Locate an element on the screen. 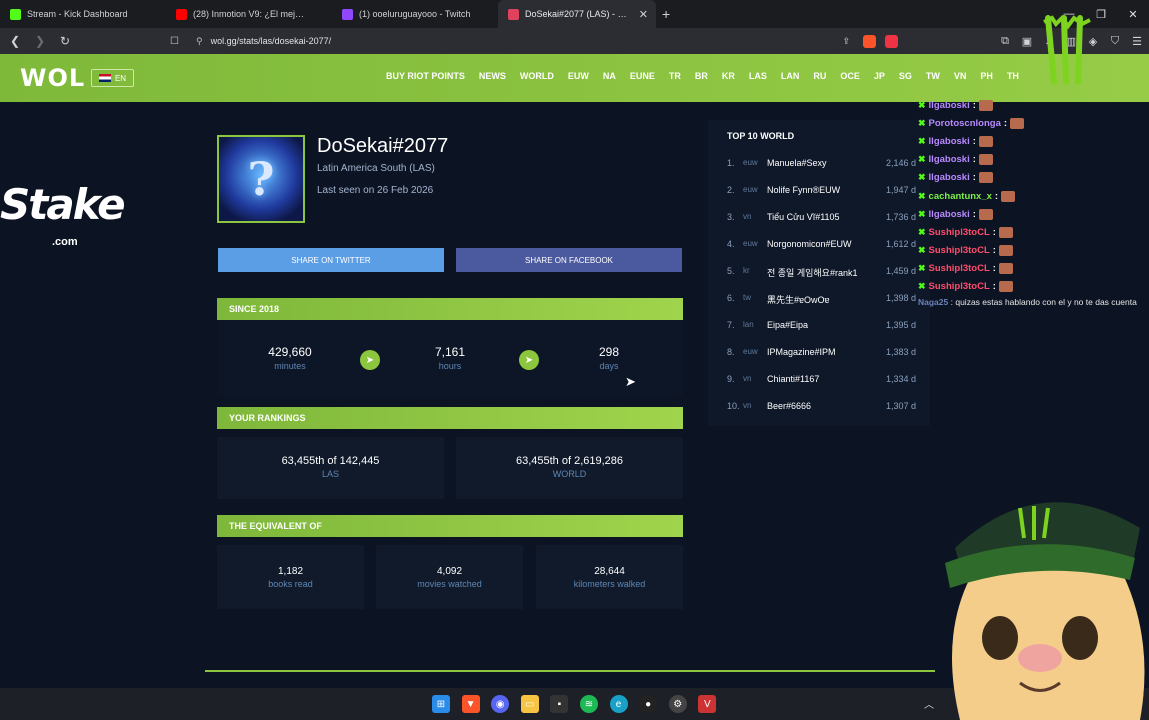  arrow-right-icon: ➤ is located at coordinates (529, 360).